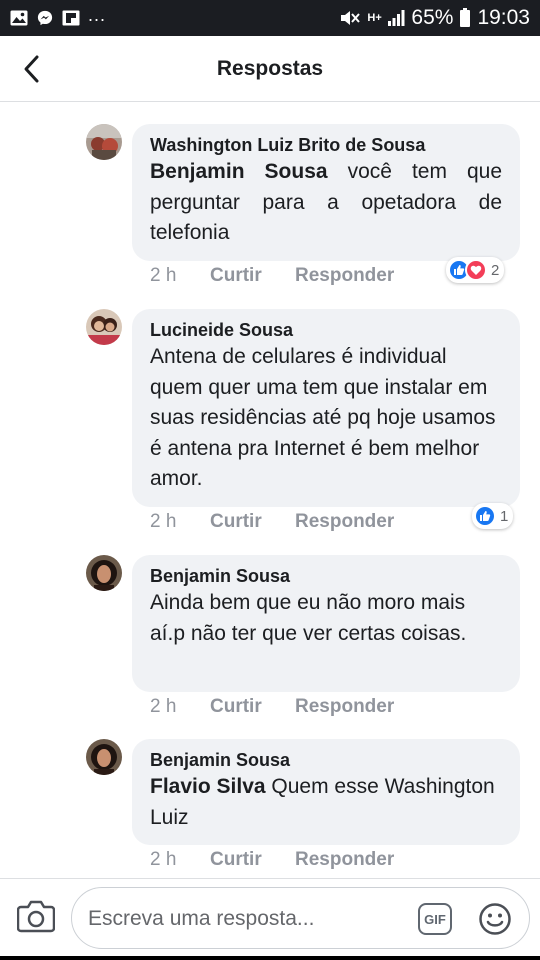  I want to click on status-bar: ... H+ 65% 19:03, so click(270, 18).